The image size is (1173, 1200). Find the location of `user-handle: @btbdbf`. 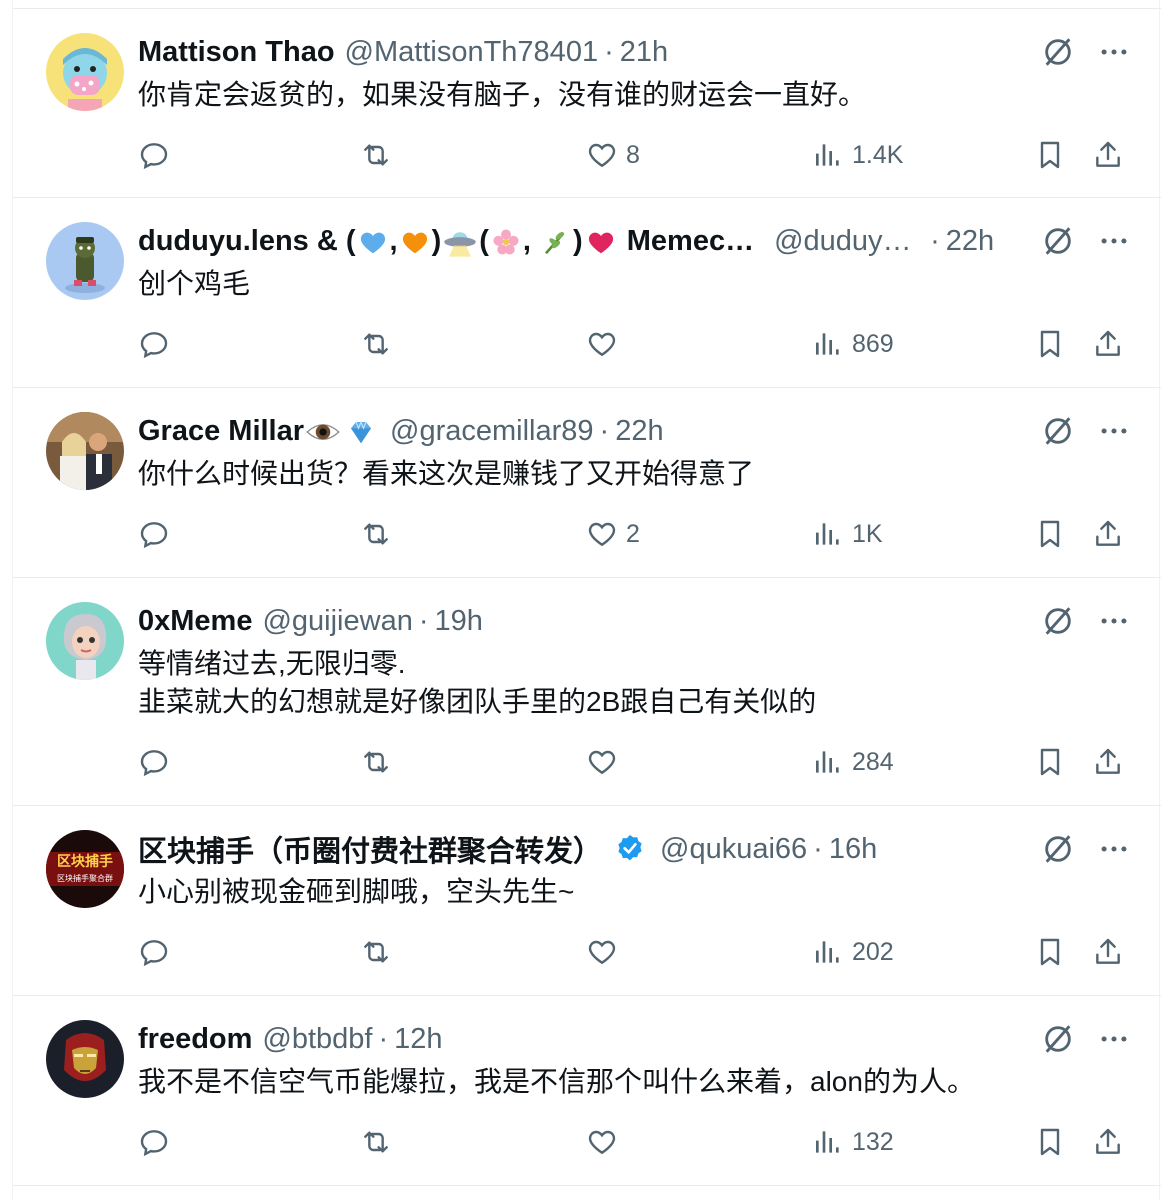

user-handle: @btbdbf is located at coordinates (317, 1039).